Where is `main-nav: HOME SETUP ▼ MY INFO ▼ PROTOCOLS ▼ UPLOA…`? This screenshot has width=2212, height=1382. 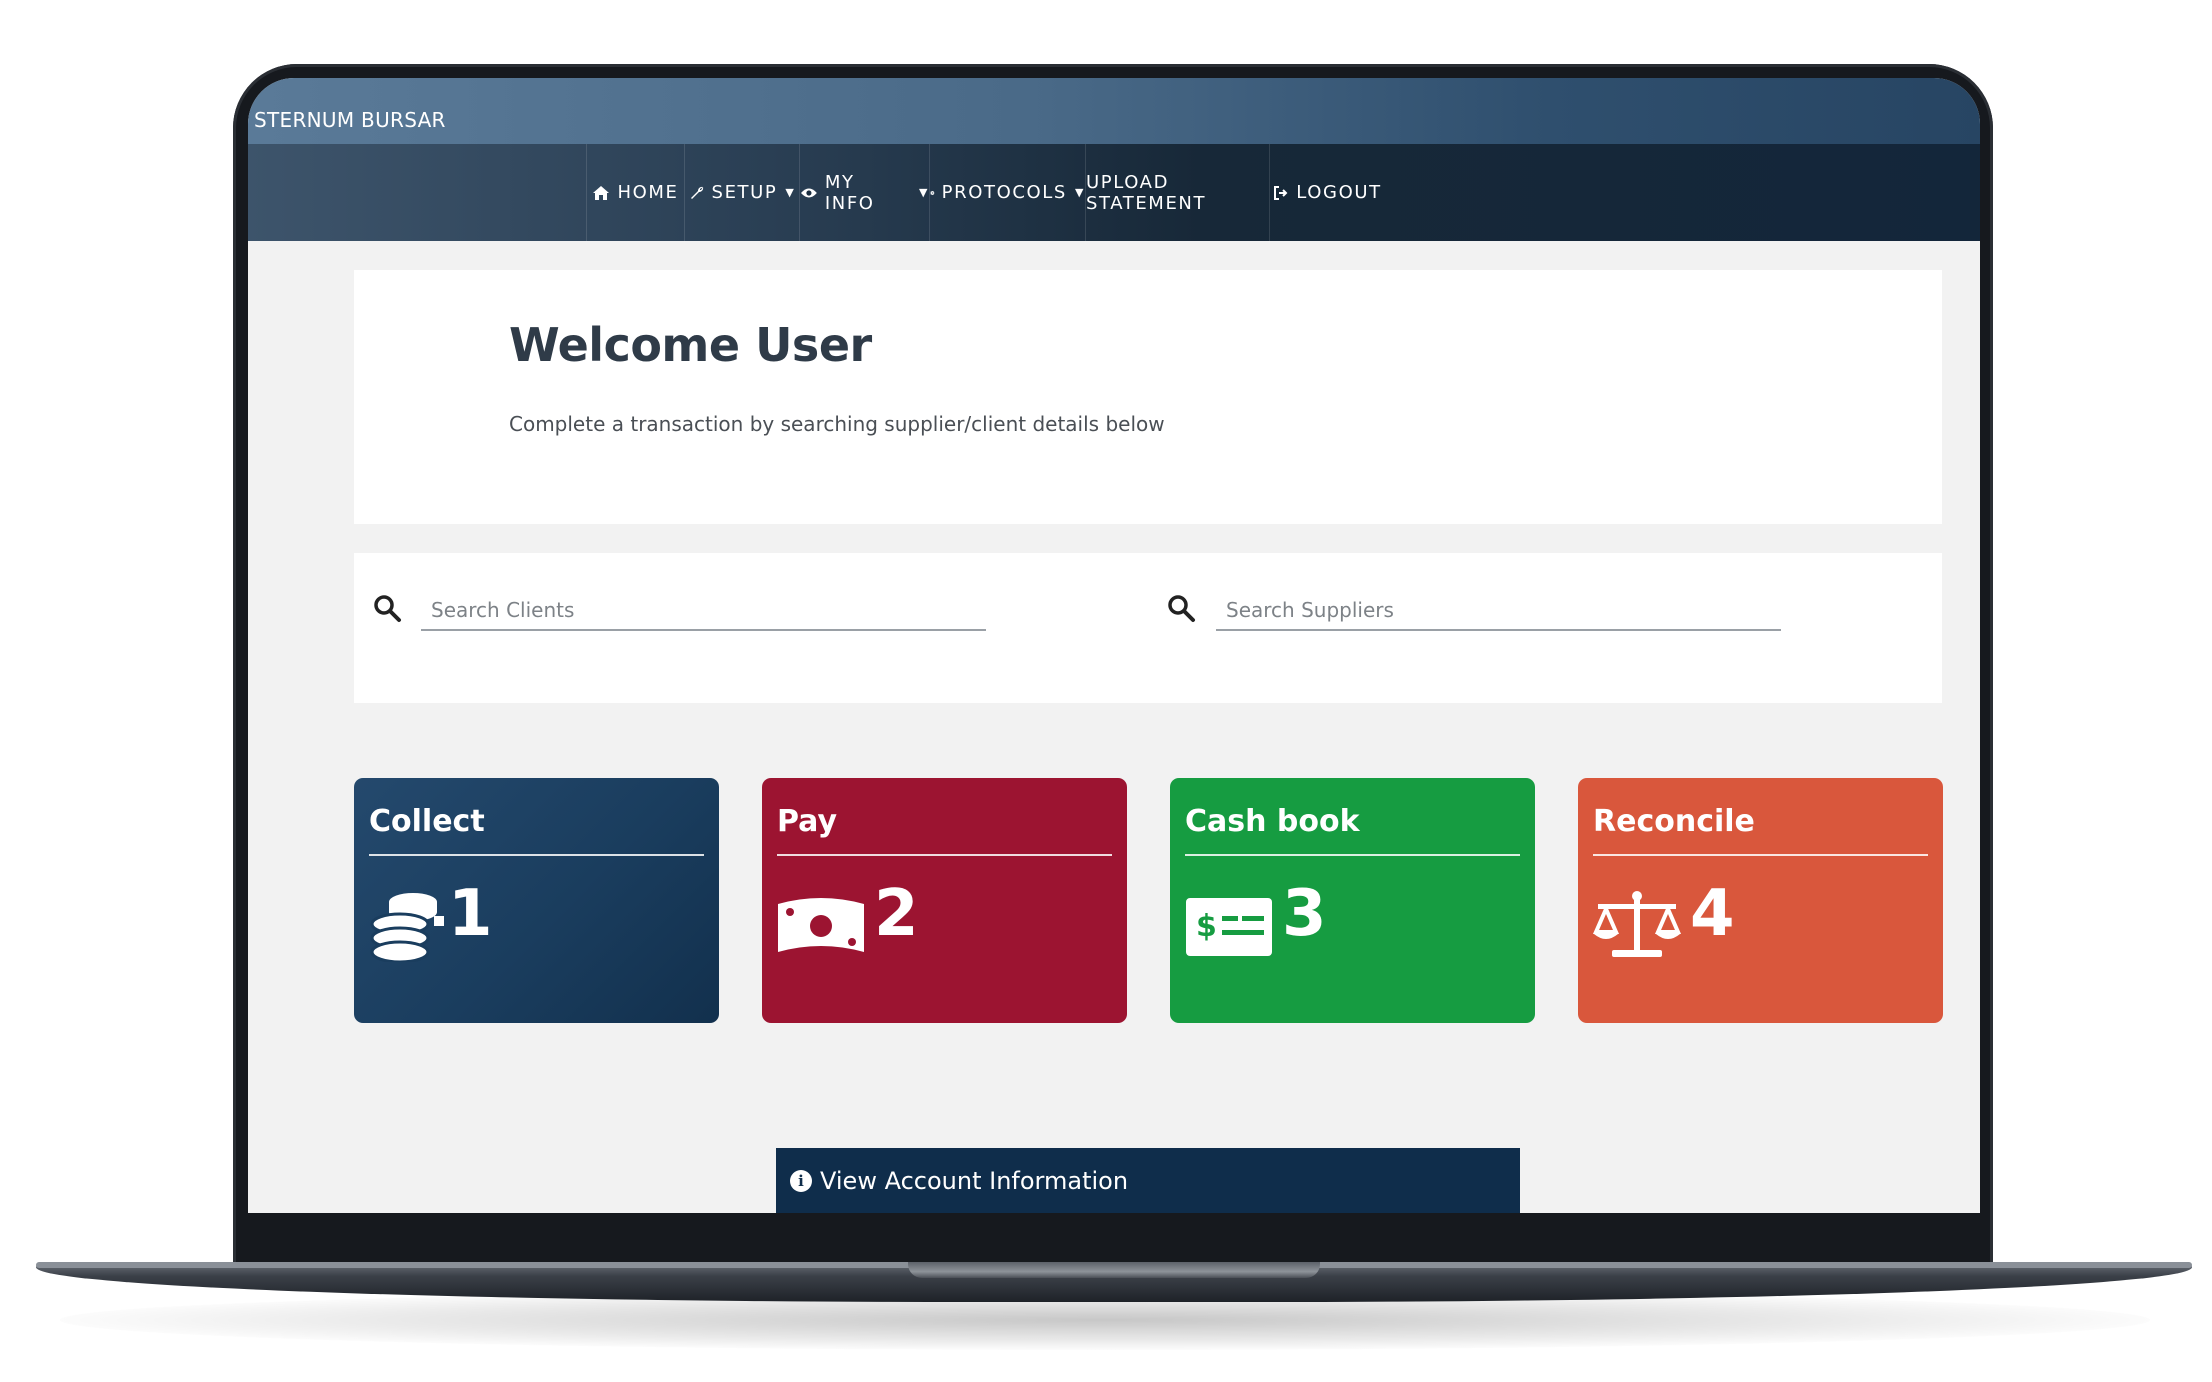
main-nav: HOME SETUP ▼ MY INFO ▼ PROTOCOLS ▼ UPLOA… is located at coordinates (1114, 192).